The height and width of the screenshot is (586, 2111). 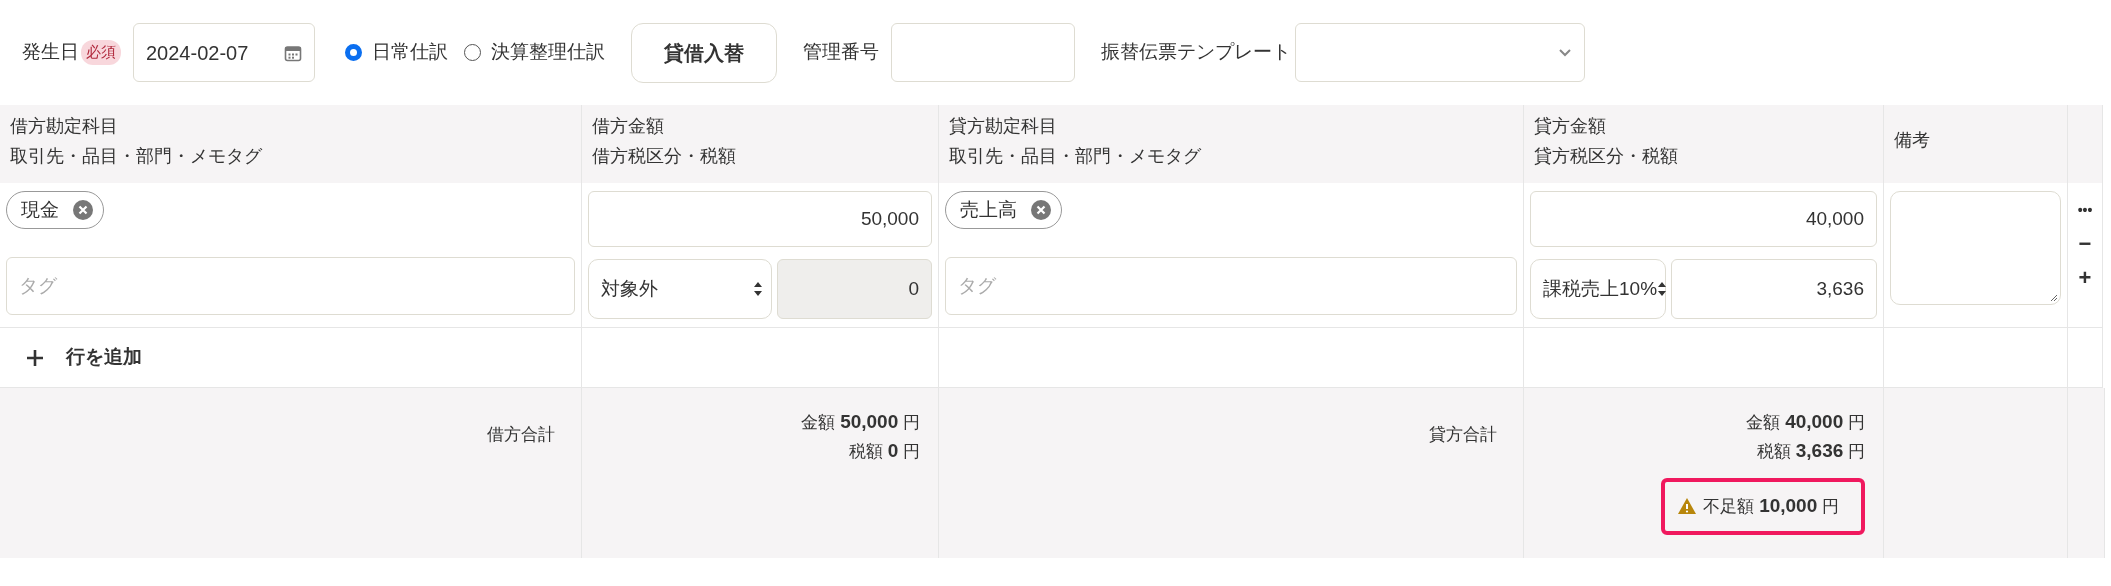 What do you see at coordinates (1598, 289) in the screenshot?
I see `tax-category-select: 課税売上10%` at bounding box center [1598, 289].